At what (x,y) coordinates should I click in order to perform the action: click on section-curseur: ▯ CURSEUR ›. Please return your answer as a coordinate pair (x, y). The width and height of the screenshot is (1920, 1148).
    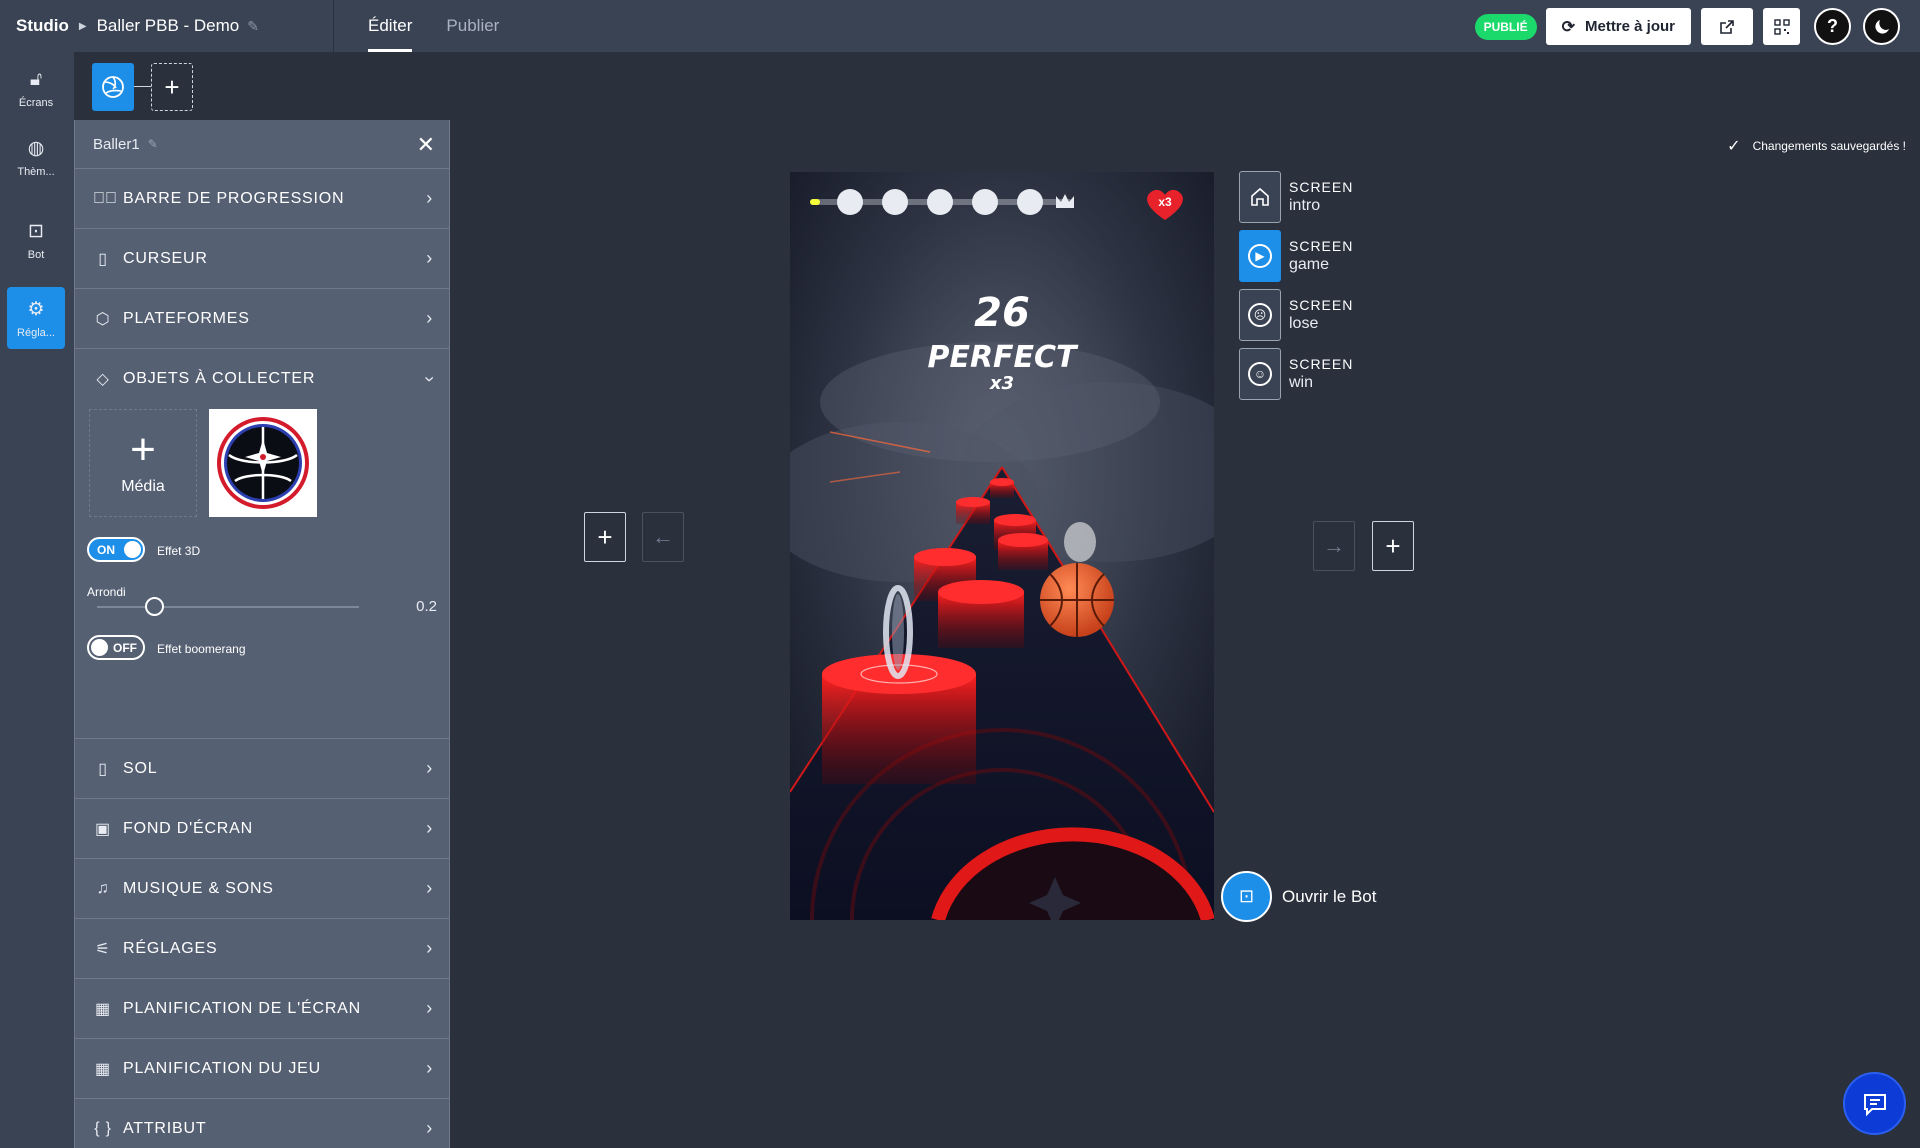
    Looking at the image, I should click on (262, 259).